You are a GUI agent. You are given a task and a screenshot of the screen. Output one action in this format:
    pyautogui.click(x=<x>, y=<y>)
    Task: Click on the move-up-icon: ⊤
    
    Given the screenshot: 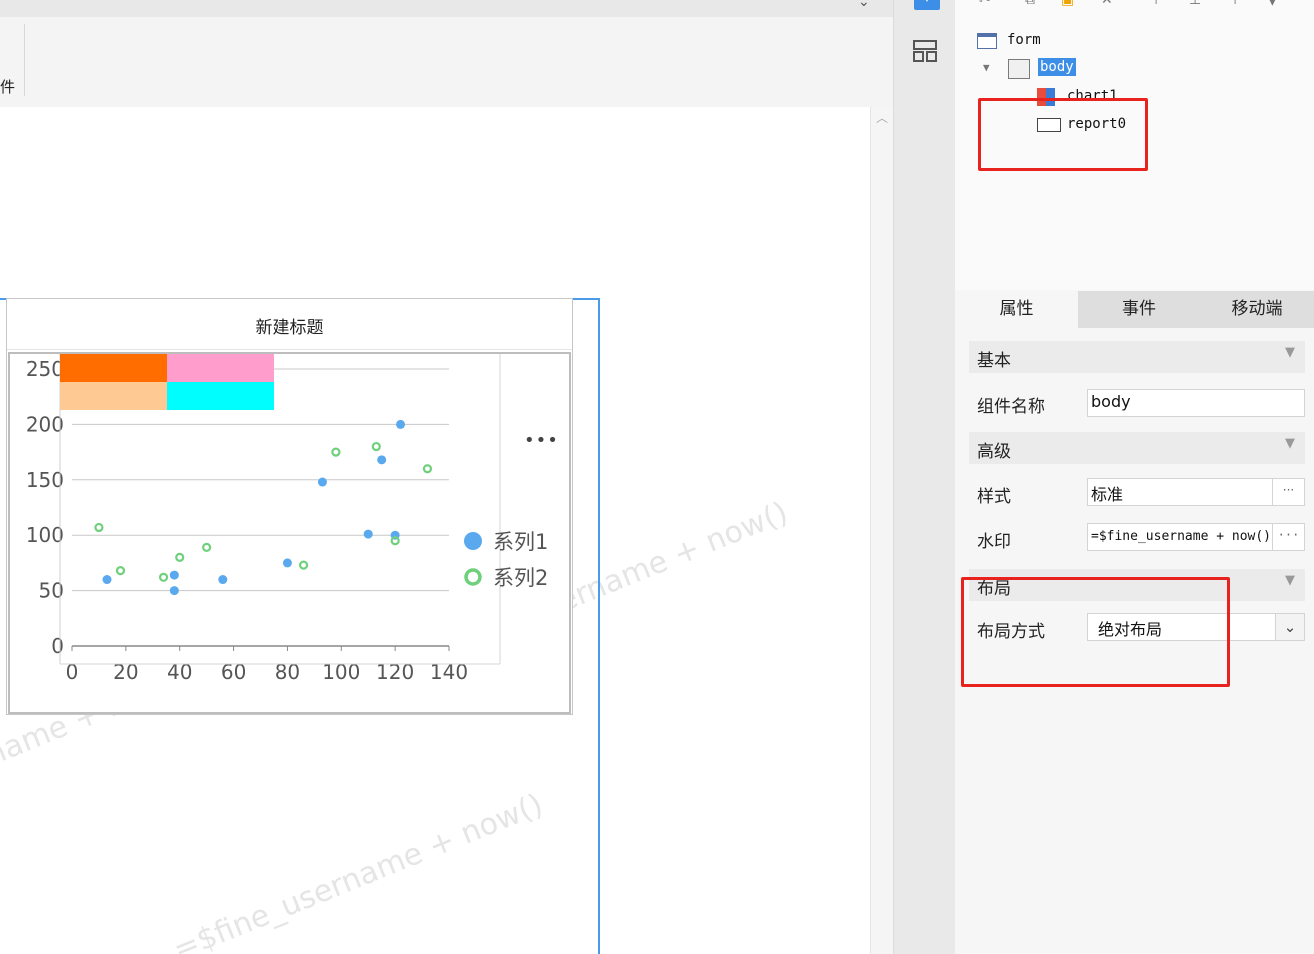 What is the action you would take?
    pyautogui.click(x=1156, y=4)
    